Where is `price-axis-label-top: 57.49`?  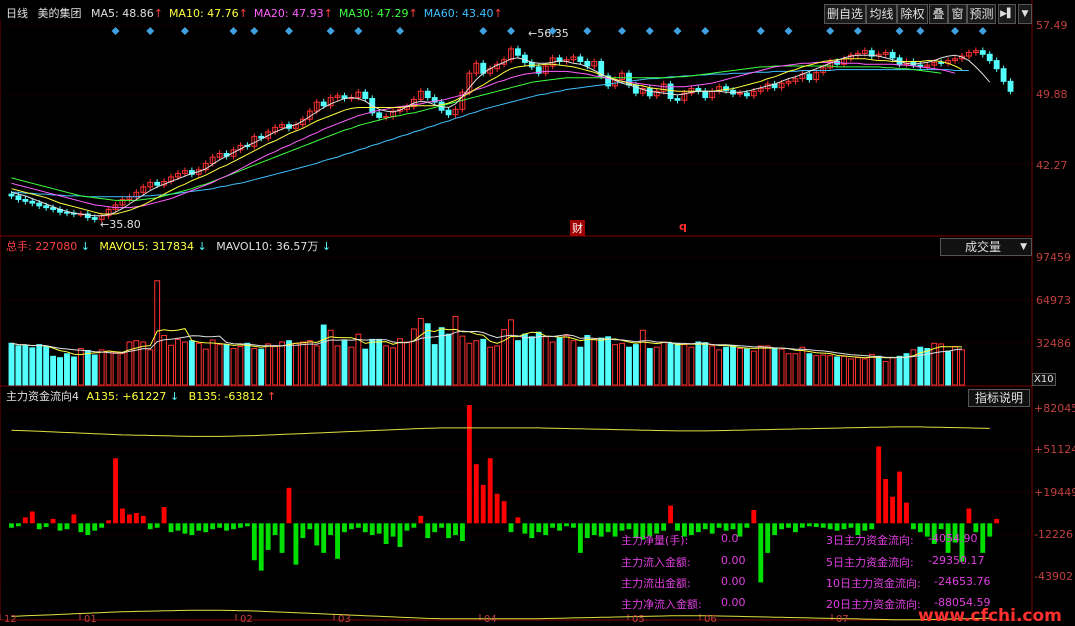 price-axis-label-top: 57.49 is located at coordinates (1052, 25).